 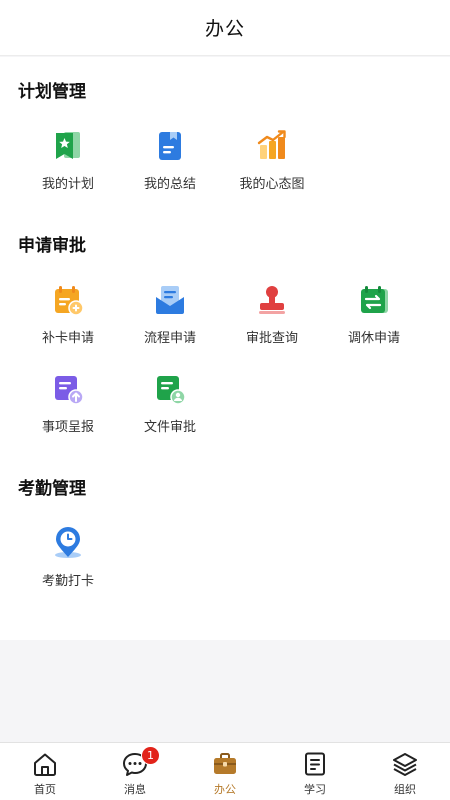 What do you see at coordinates (271, 144) in the screenshot?
I see `mindset-chart-icon` at bounding box center [271, 144].